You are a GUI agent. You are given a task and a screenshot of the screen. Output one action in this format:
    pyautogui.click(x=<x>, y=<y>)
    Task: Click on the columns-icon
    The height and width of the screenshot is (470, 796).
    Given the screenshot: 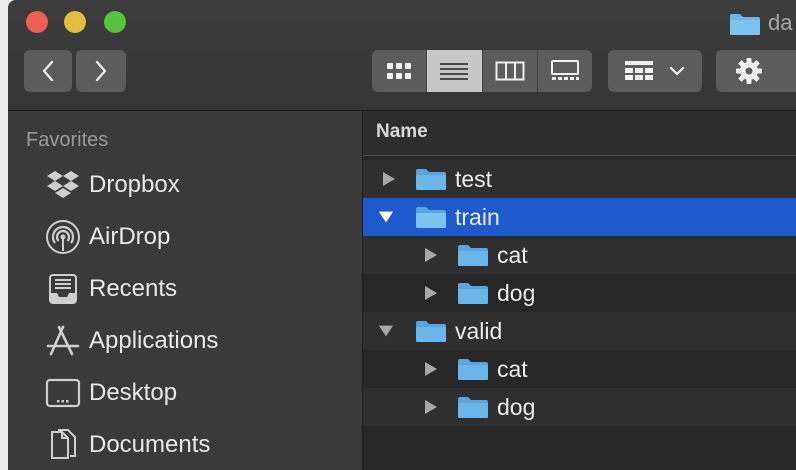 What is the action you would take?
    pyautogui.click(x=510, y=71)
    